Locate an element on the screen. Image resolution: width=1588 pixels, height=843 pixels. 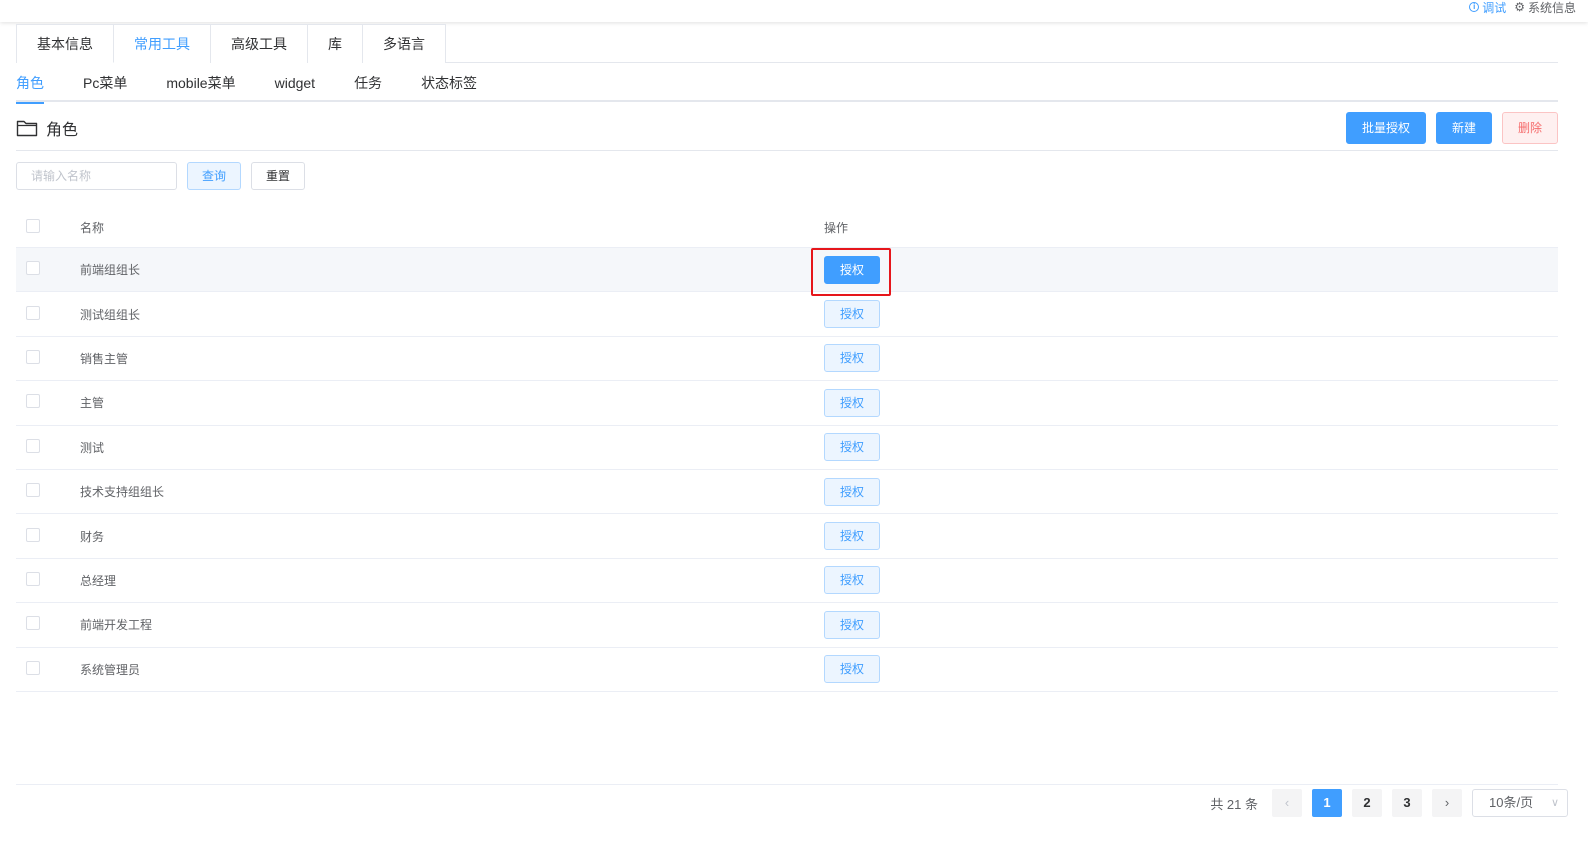
debug-label: 调试 is located at coordinates (1494, 7).